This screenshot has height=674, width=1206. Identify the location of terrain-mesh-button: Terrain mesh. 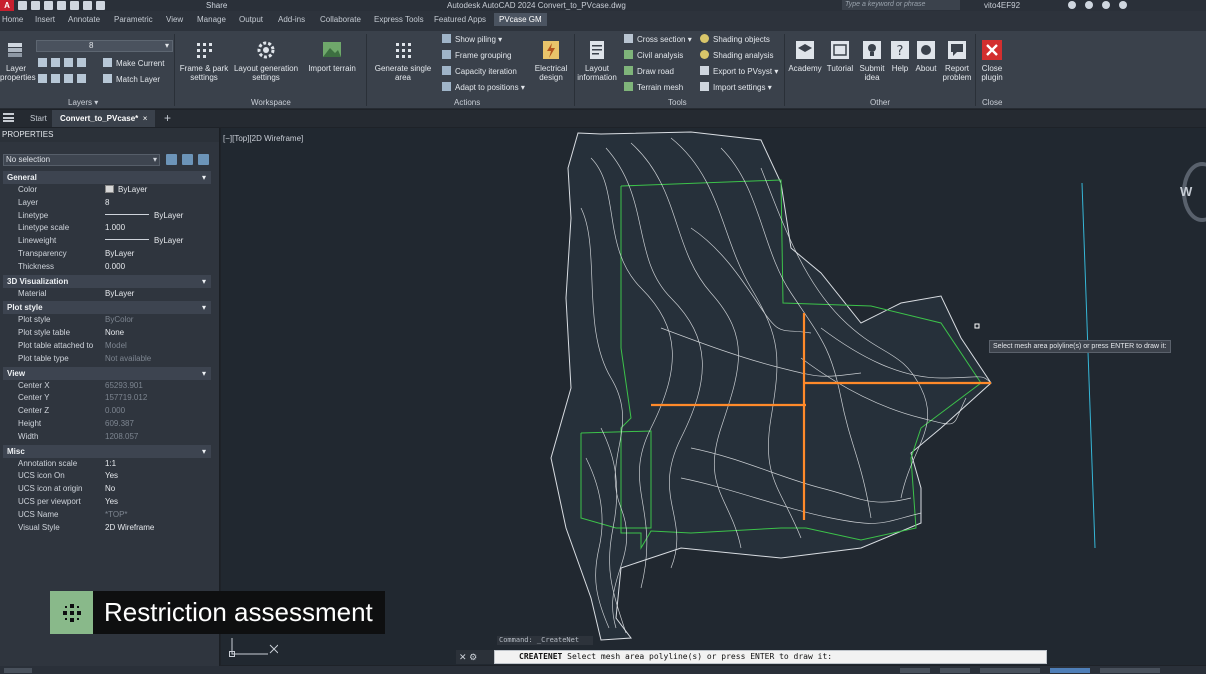
(653, 87).